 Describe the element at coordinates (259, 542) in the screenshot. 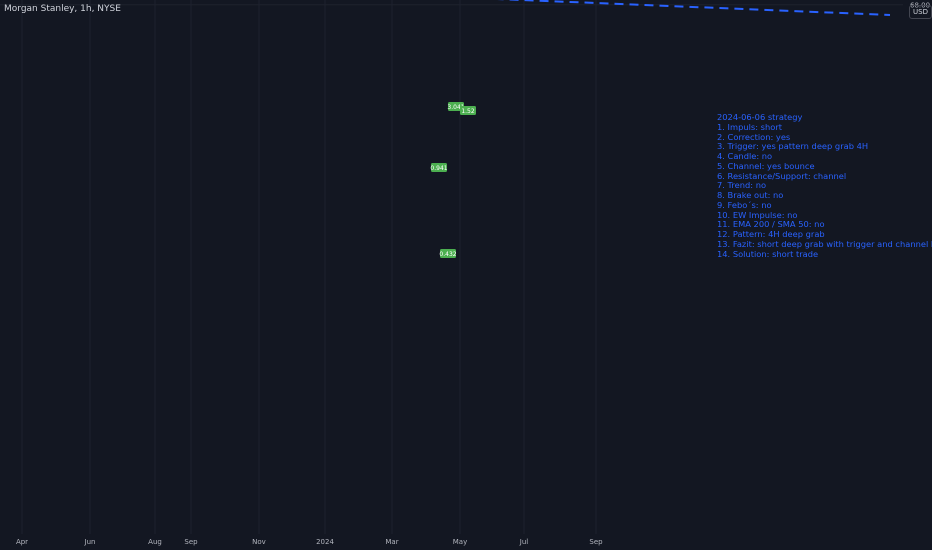

I see `x-tick-label: Nov` at that location.